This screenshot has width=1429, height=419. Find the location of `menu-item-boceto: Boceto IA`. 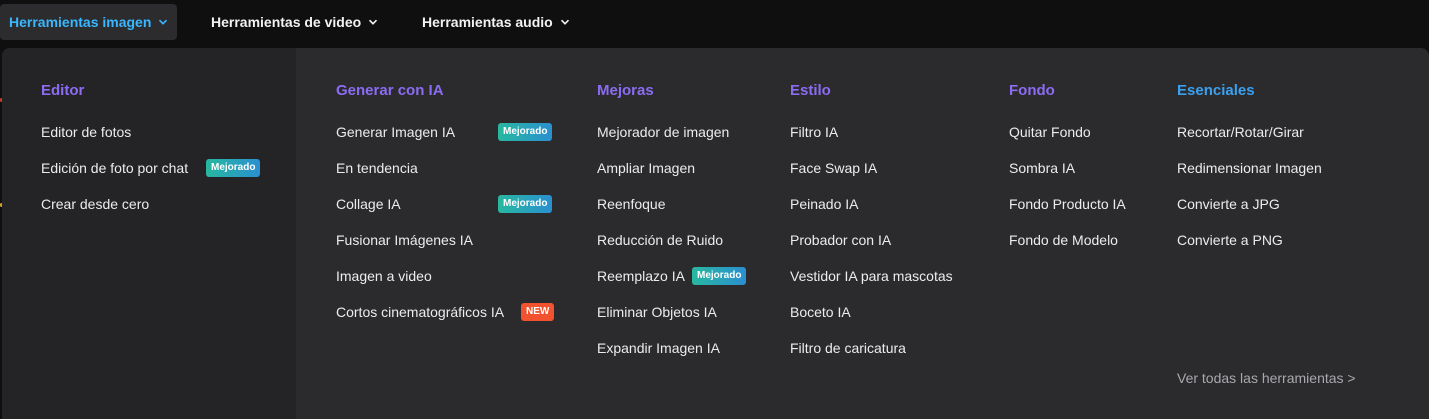

menu-item-boceto: Boceto IA is located at coordinates (820, 312).